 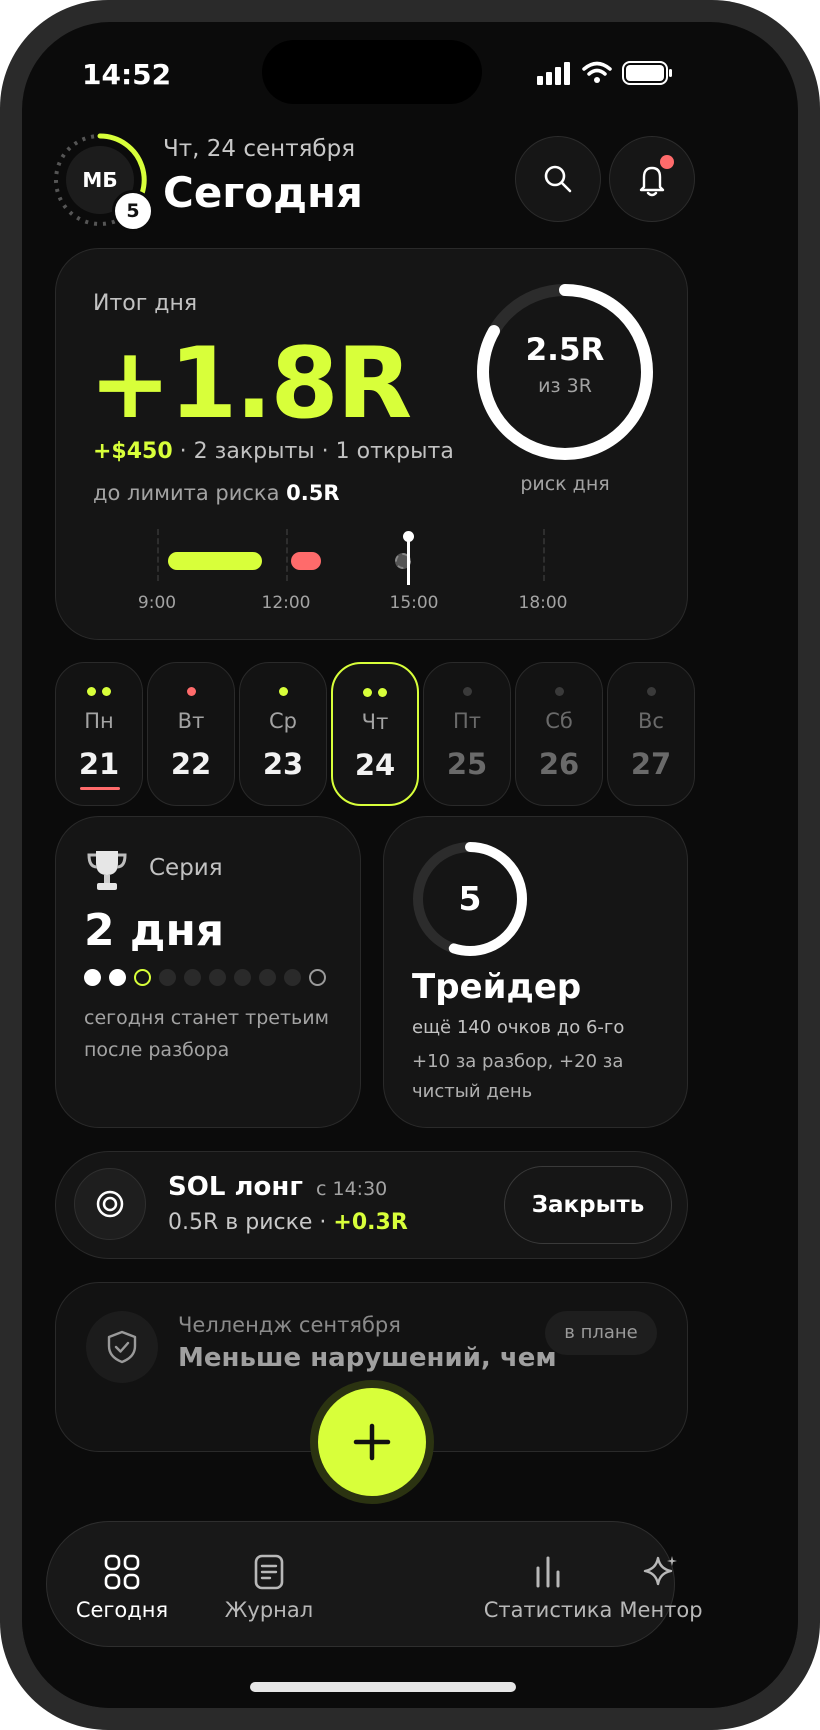 I want to click on challenge-label: Челлендж сентября, so click(x=289, y=1325).